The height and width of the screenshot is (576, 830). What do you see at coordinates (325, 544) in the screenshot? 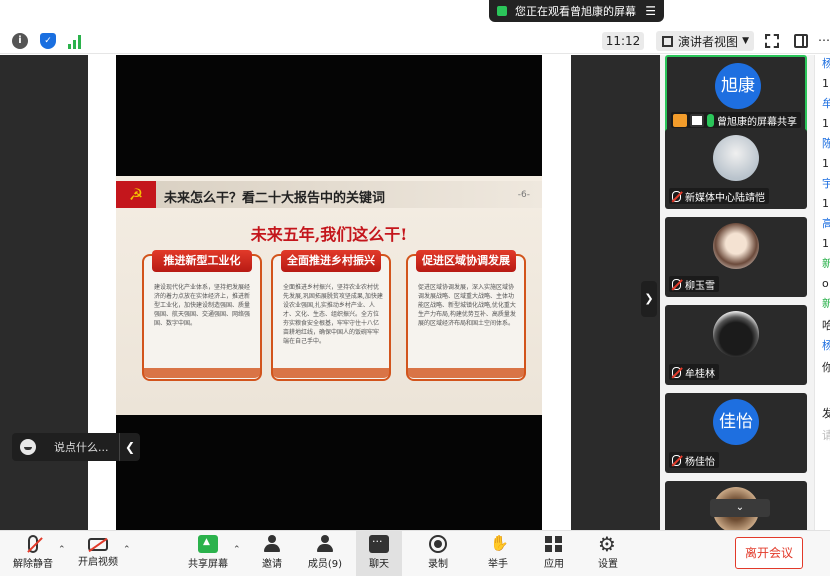
I see `members-icon` at bounding box center [325, 544].